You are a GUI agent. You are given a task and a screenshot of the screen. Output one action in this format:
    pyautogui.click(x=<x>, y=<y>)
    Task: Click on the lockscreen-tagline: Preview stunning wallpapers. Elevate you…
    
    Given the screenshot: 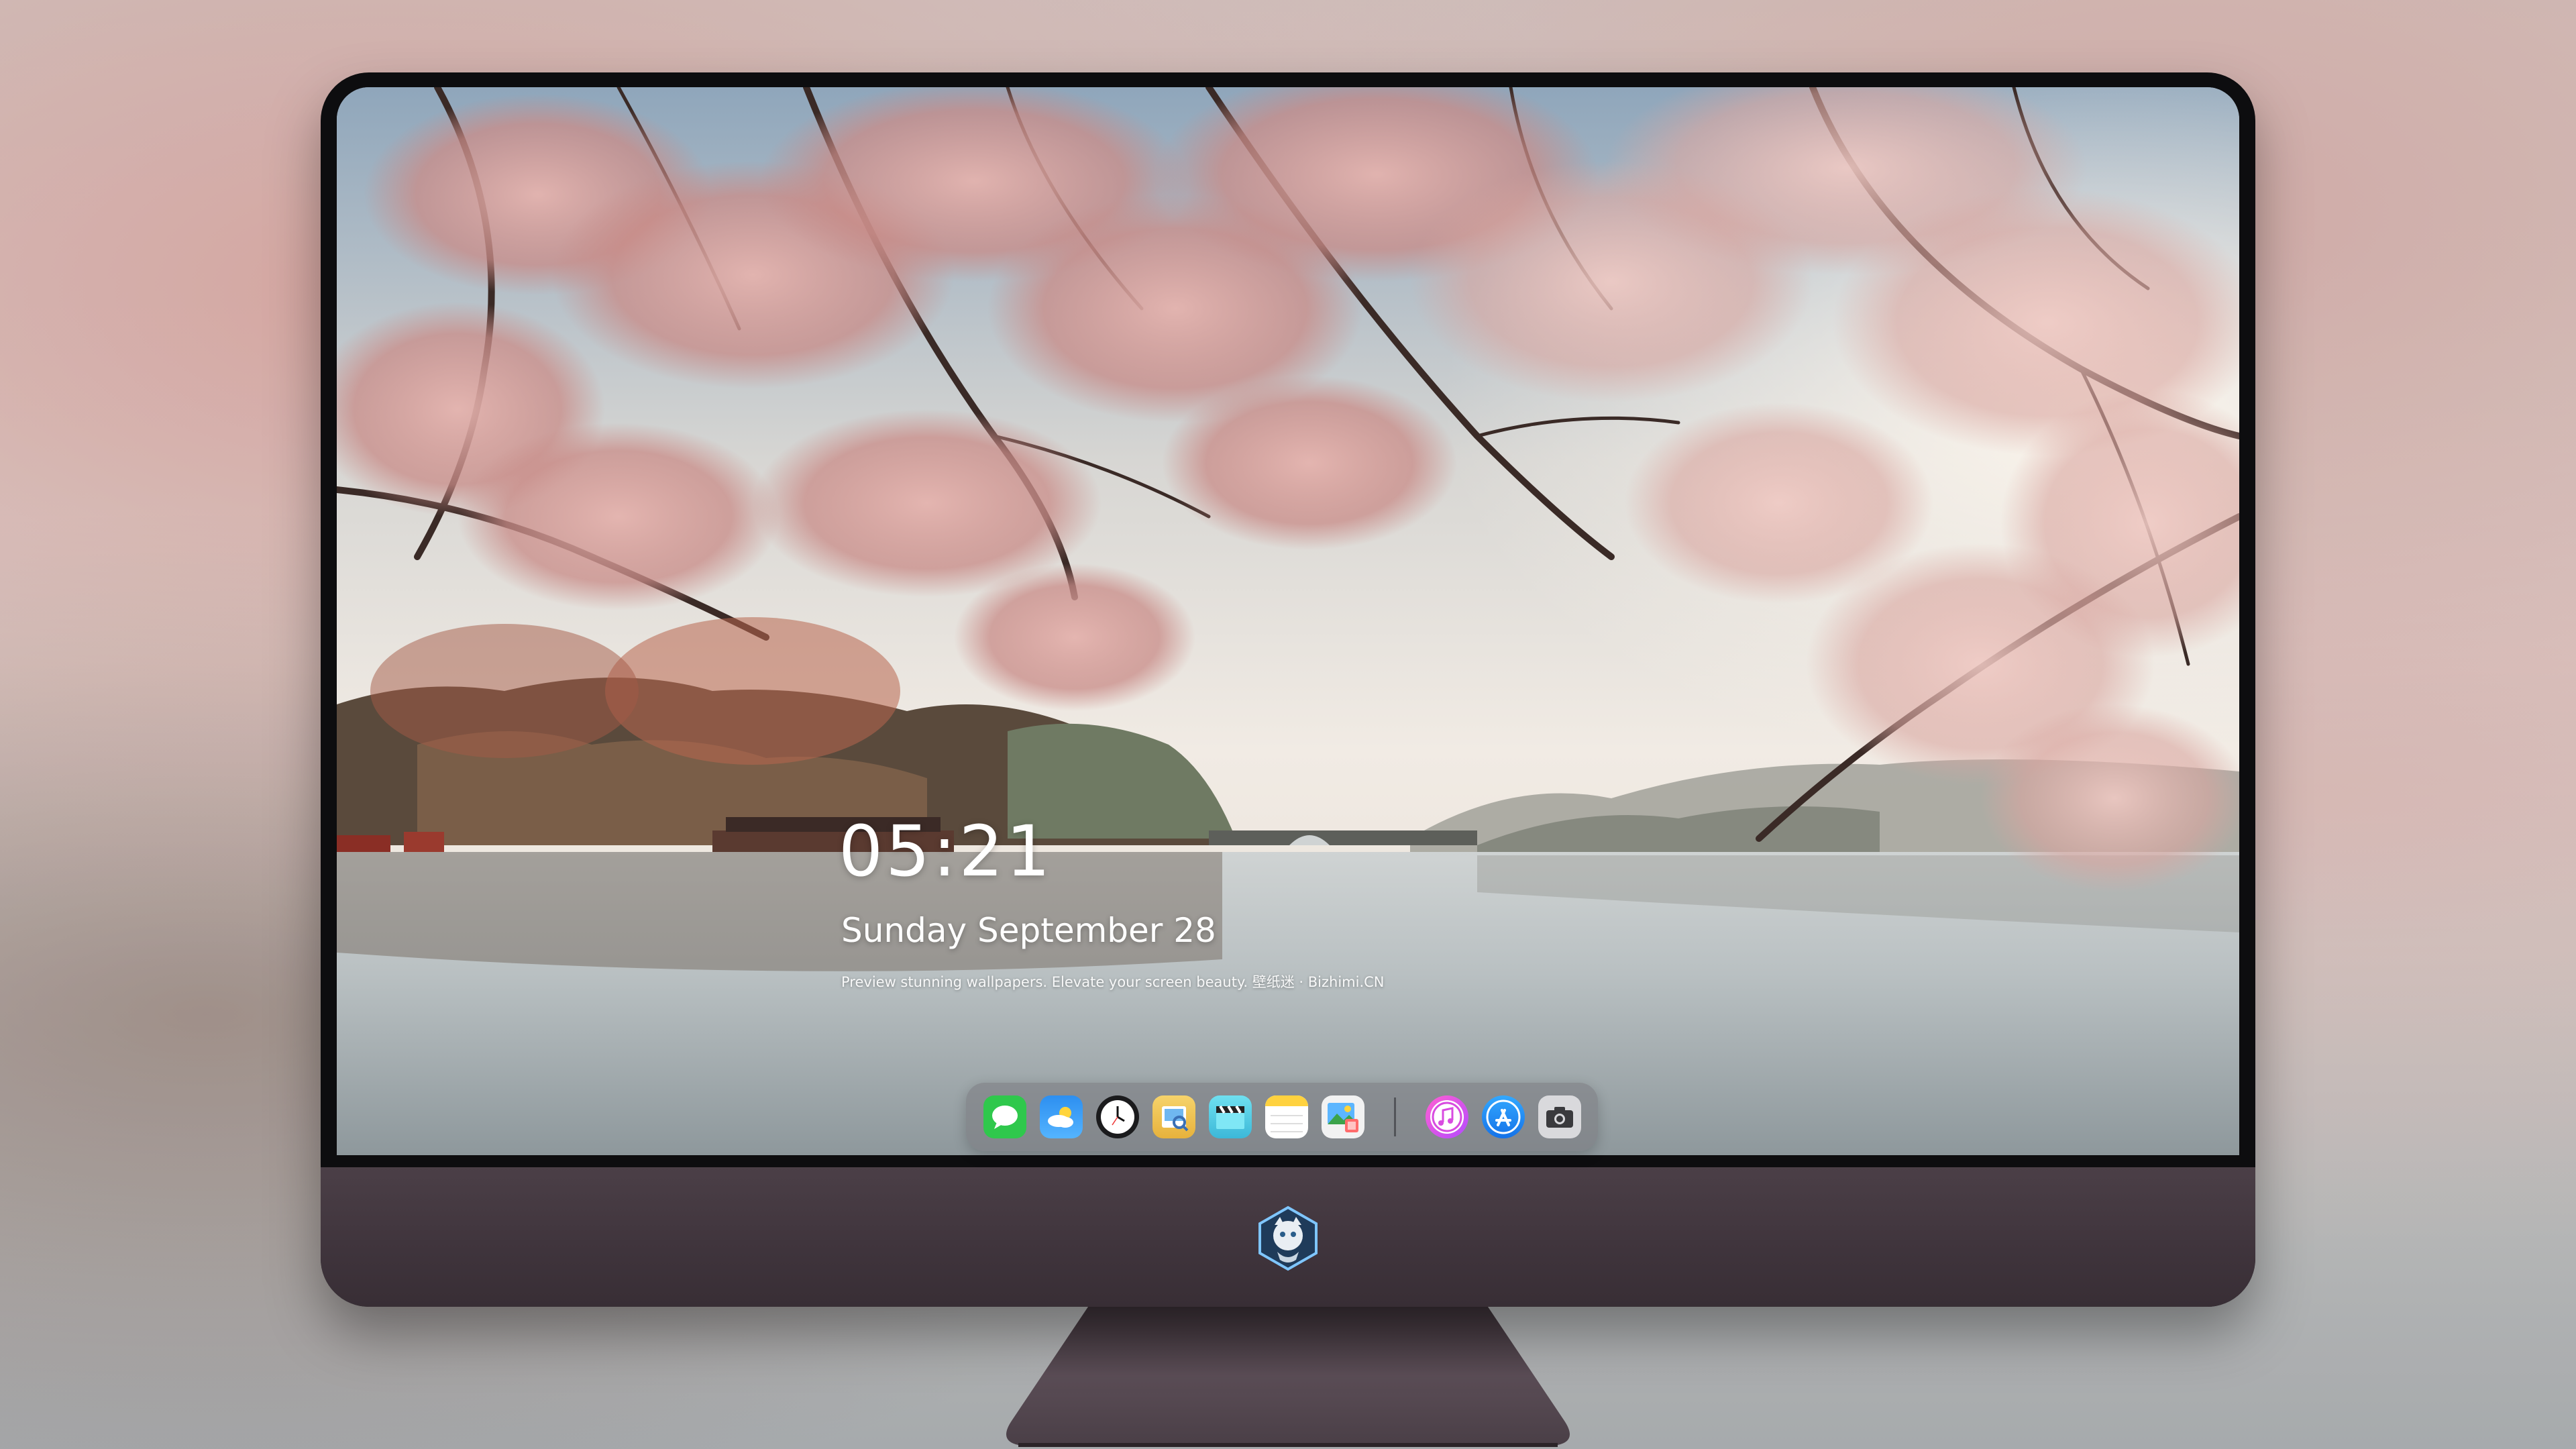 What is the action you would take?
    pyautogui.click(x=1113, y=982)
    